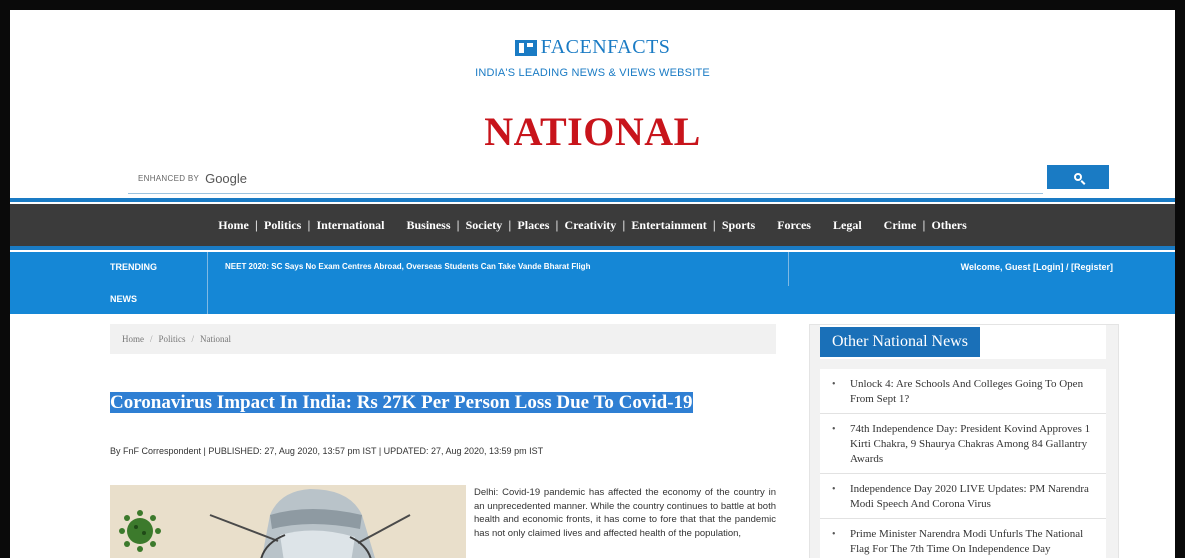 Image resolution: width=1185 pixels, height=558 pixels. What do you see at coordinates (585, 179) in the screenshot?
I see `search-input: ENHANCED BY Google` at bounding box center [585, 179].